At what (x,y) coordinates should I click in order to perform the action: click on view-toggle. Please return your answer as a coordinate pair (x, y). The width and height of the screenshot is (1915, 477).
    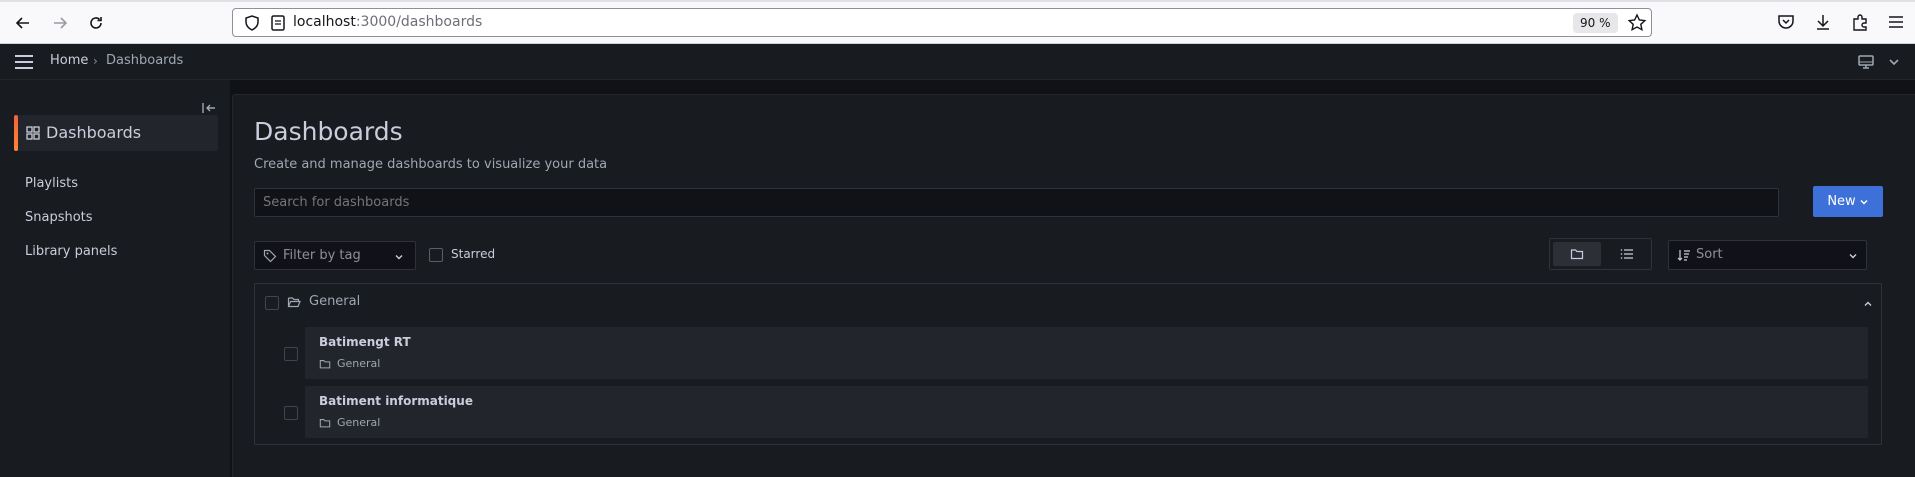
    Looking at the image, I should click on (1600, 254).